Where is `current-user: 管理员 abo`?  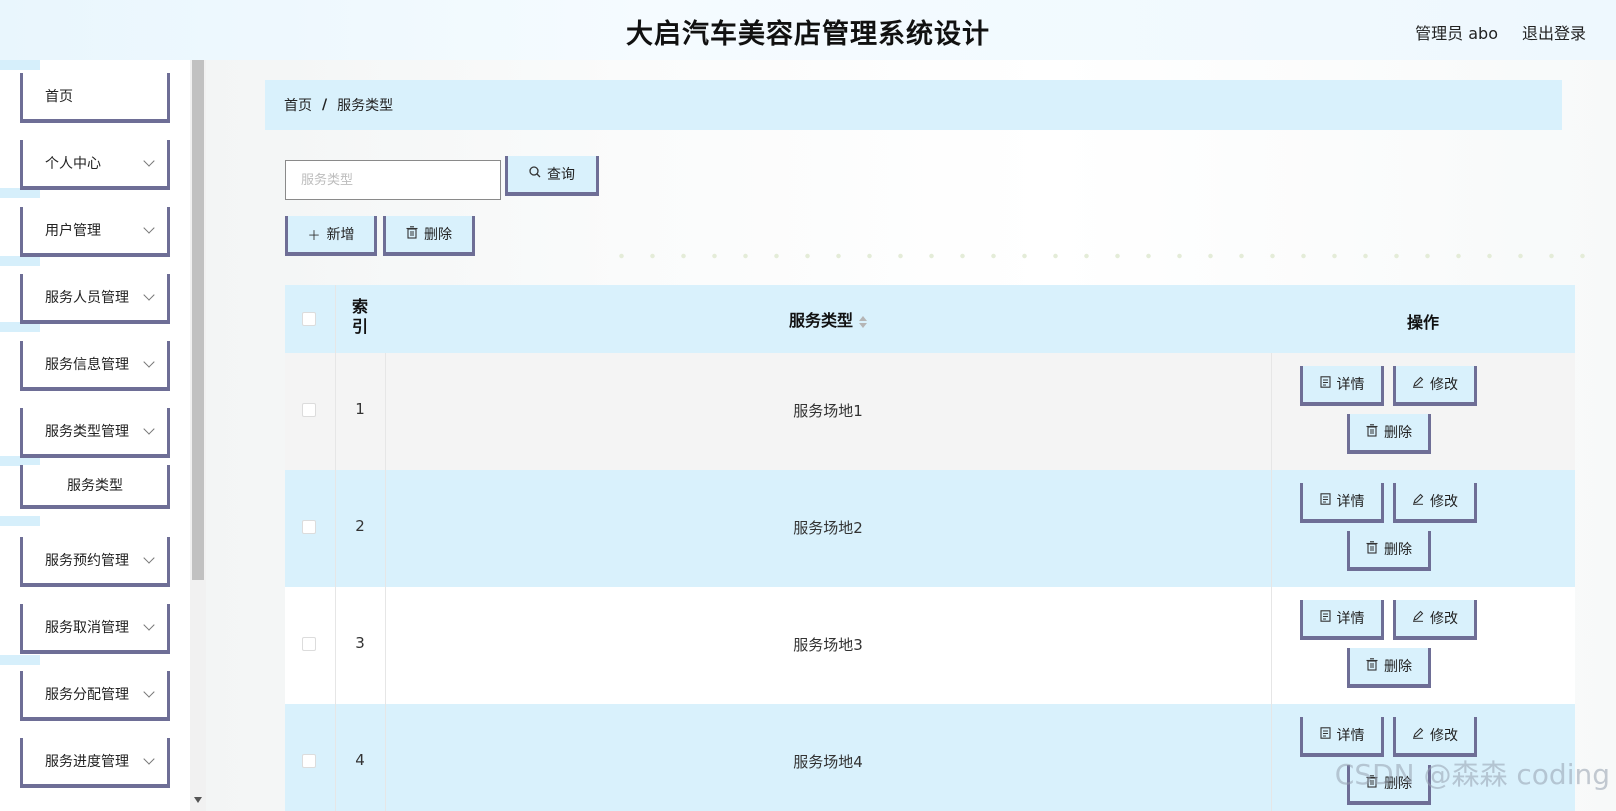 current-user: 管理员 abo is located at coordinates (1456, 33).